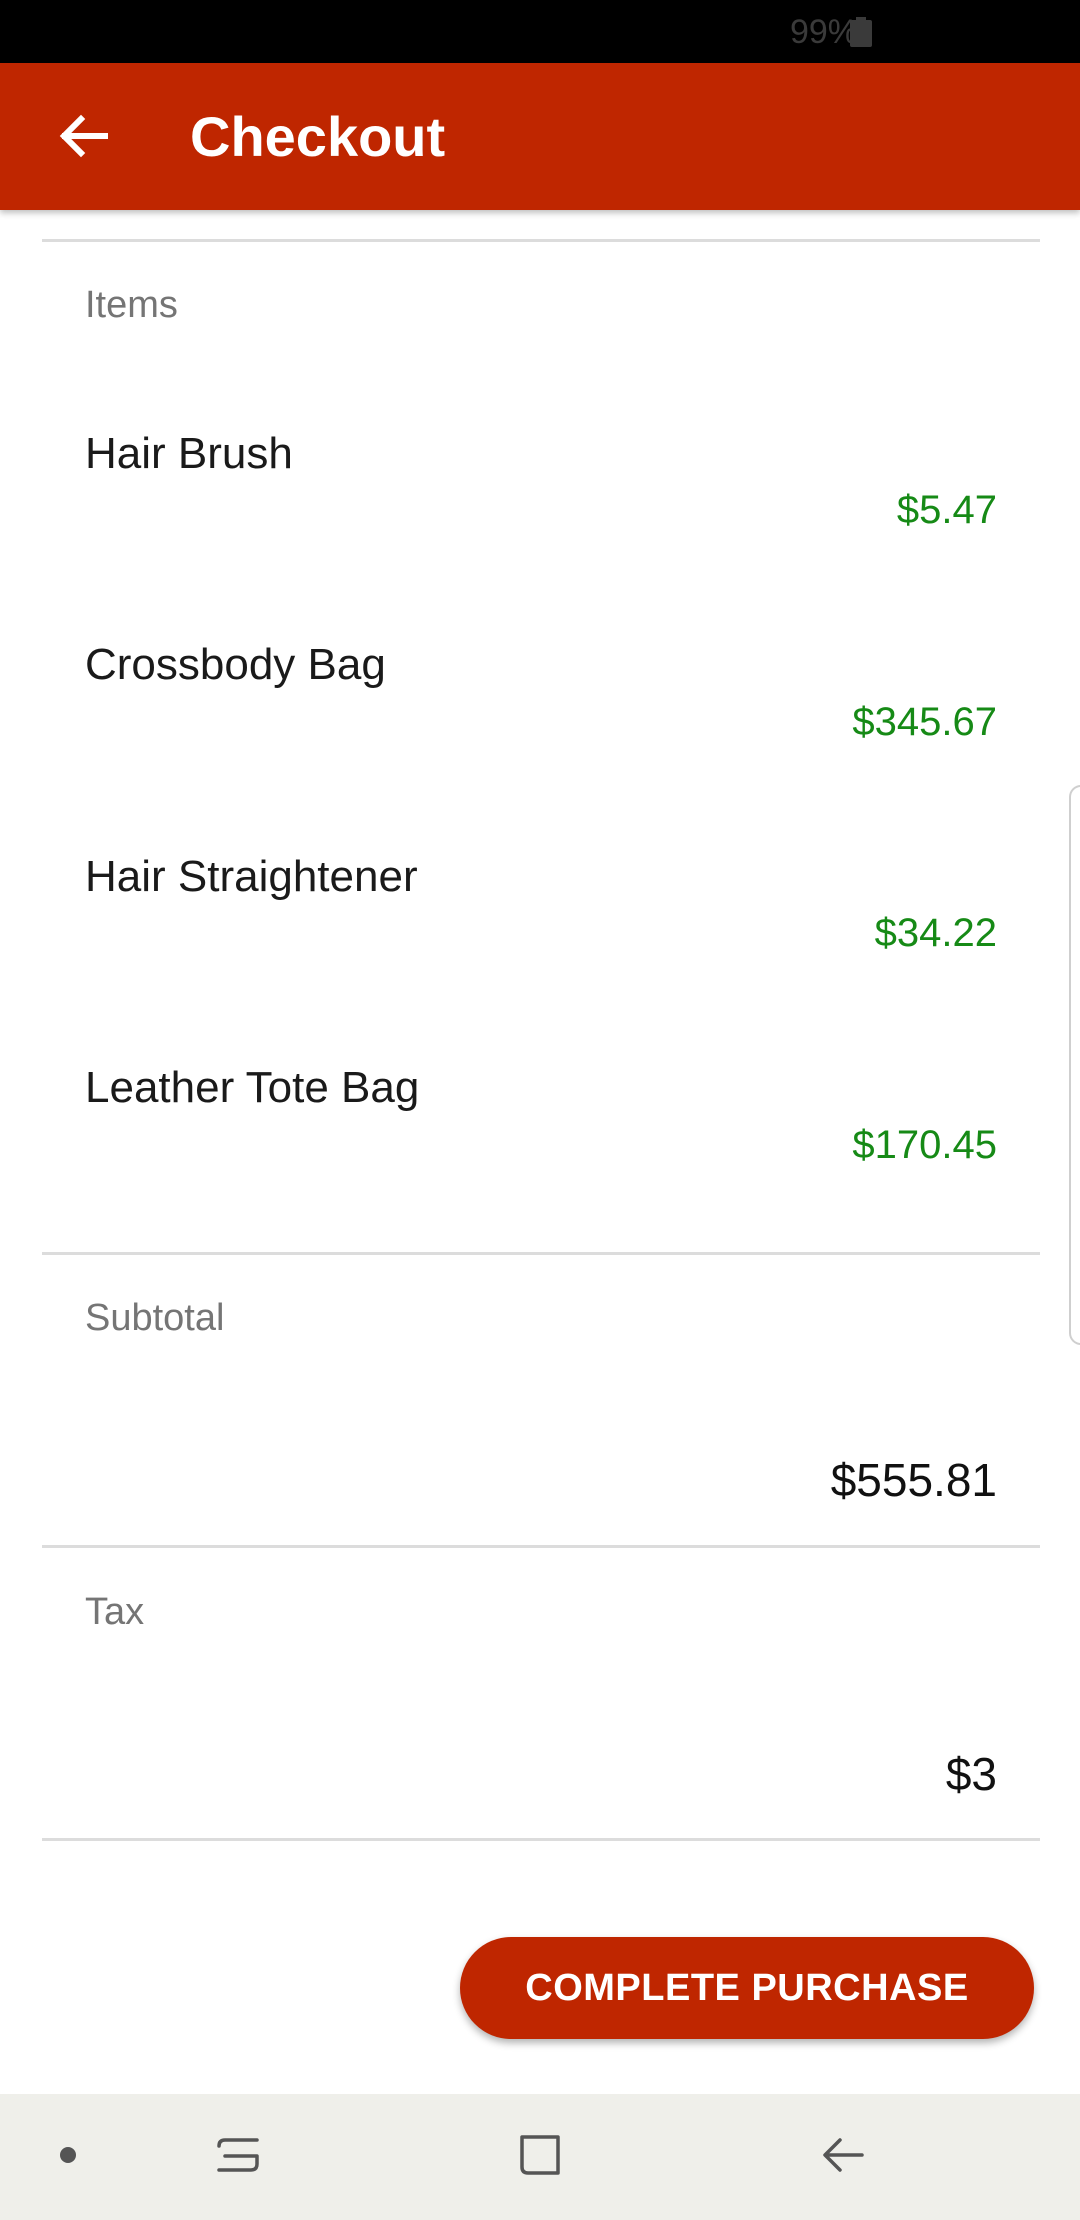 This screenshot has height=2220, width=1080. I want to click on back-icon, so click(843, 2157).